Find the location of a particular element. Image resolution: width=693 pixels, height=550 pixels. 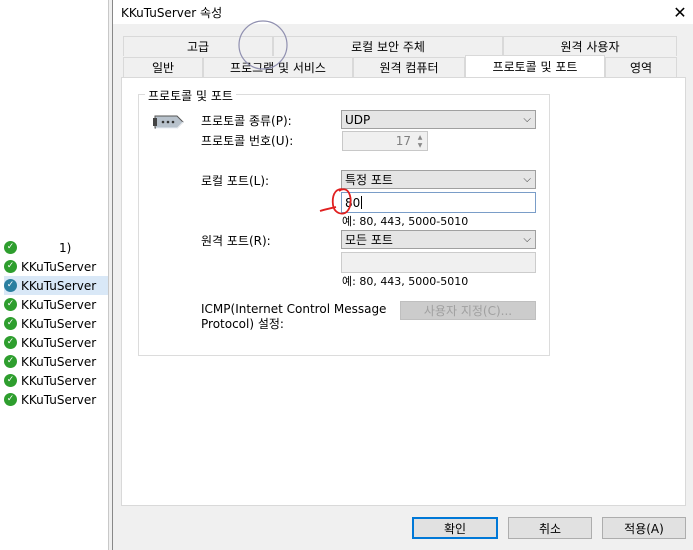

tab-remote-computers: 원격 컴퓨터 is located at coordinates (409, 67).